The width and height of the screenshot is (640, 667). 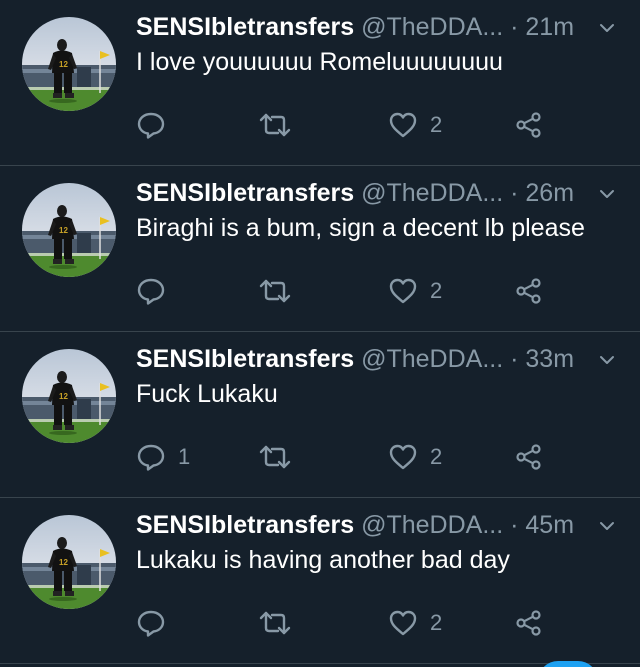 I want to click on tweet-text: Fuck Lukaku, so click(x=207, y=394).